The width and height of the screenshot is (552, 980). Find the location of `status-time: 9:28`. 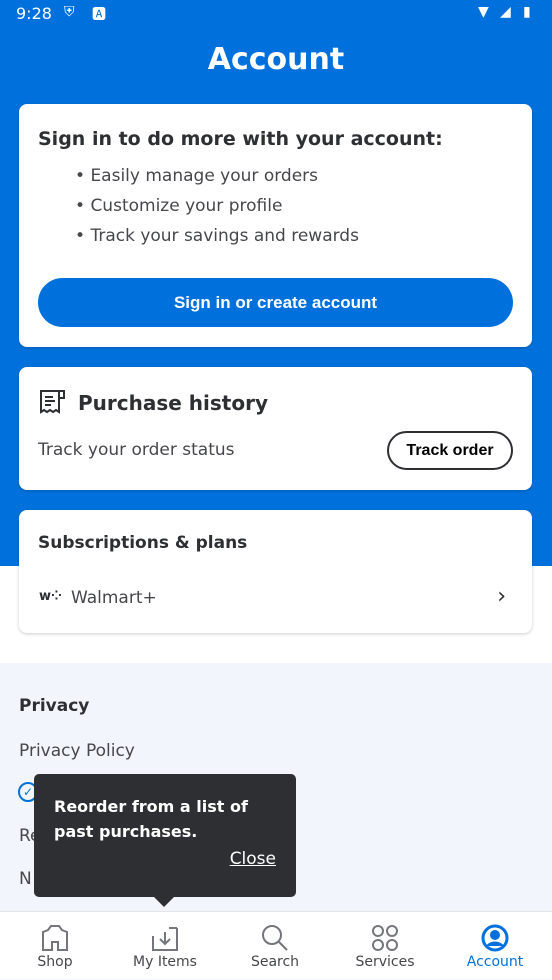

status-time: 9:28 is located at coordinates (34, 13).